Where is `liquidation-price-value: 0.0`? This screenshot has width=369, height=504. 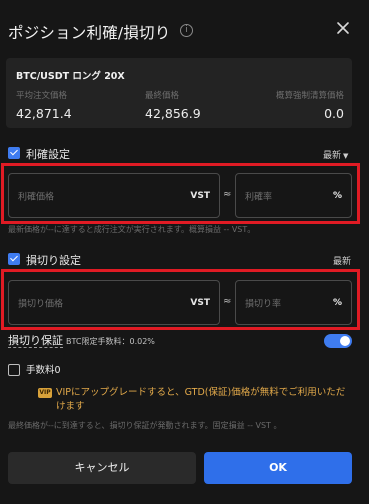 liquidation-price-value: 0.0 is located at coordinates (334, 113).